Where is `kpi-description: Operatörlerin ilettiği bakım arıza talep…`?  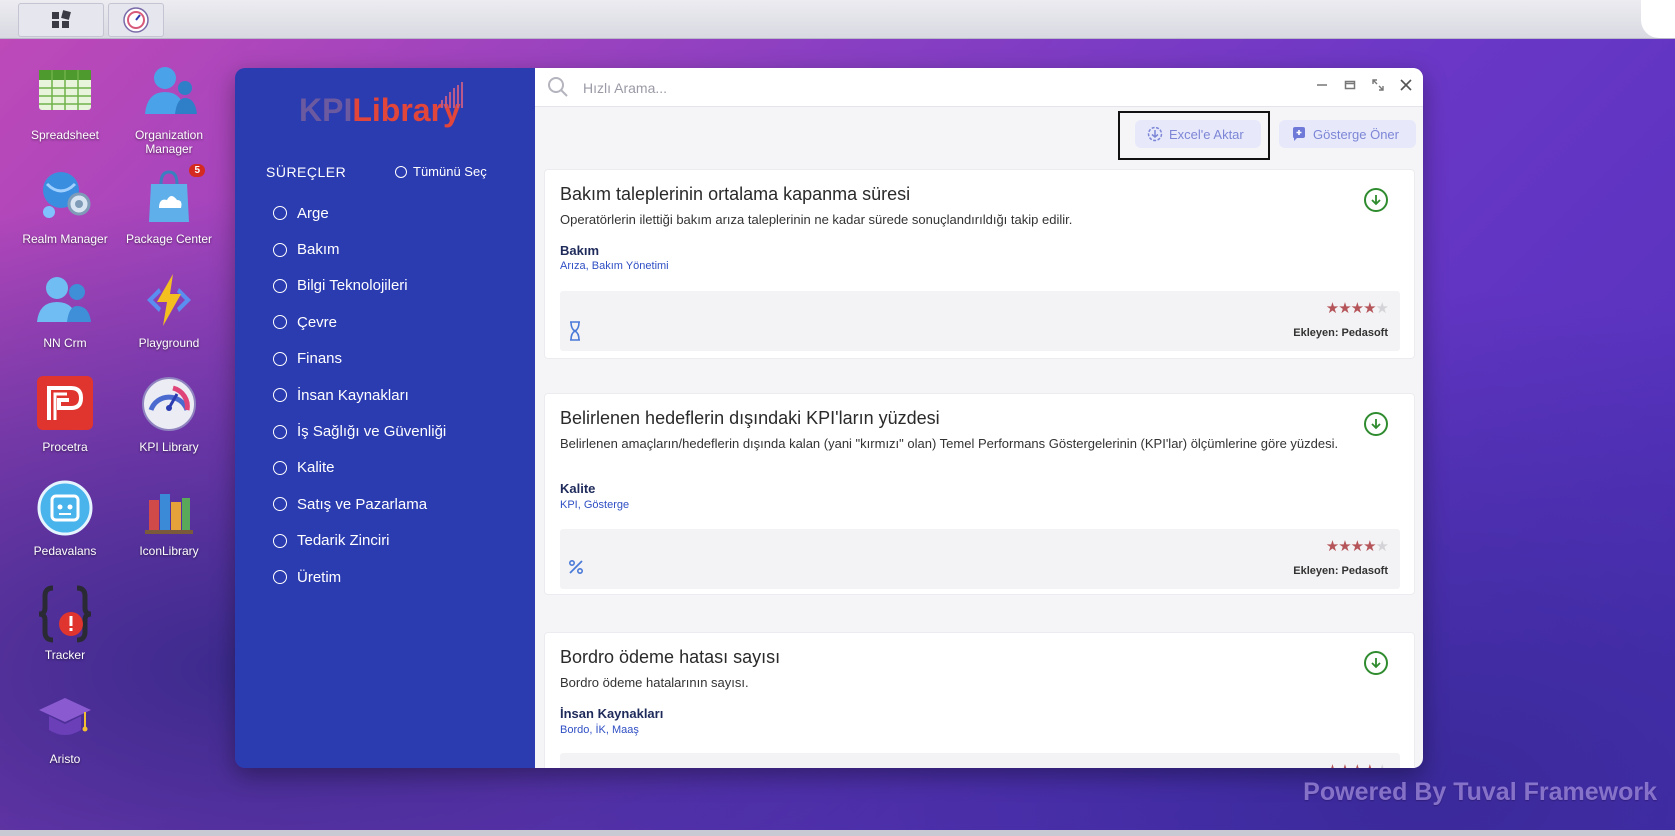 kpi-description: Operatörlerin ilettiği bakım arıza talep… is located at coordinates (816, 219).